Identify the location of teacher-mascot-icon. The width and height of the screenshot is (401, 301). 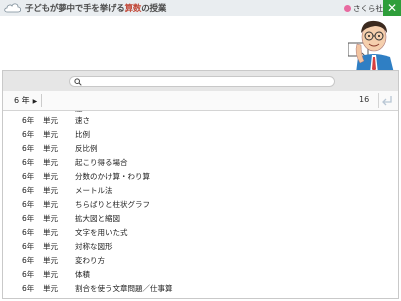
(371, 46).